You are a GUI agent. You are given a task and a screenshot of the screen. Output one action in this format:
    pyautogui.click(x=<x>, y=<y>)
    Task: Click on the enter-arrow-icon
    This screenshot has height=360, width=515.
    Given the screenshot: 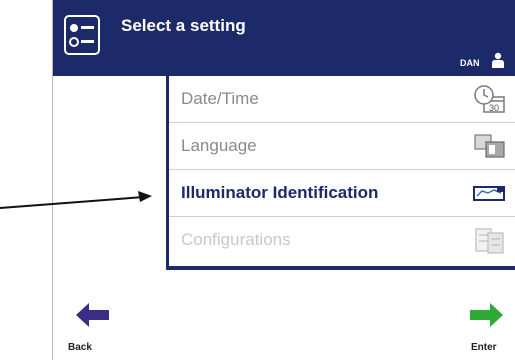 What is the action you would take?
    pyautogui.click(x=486, y=315)
    